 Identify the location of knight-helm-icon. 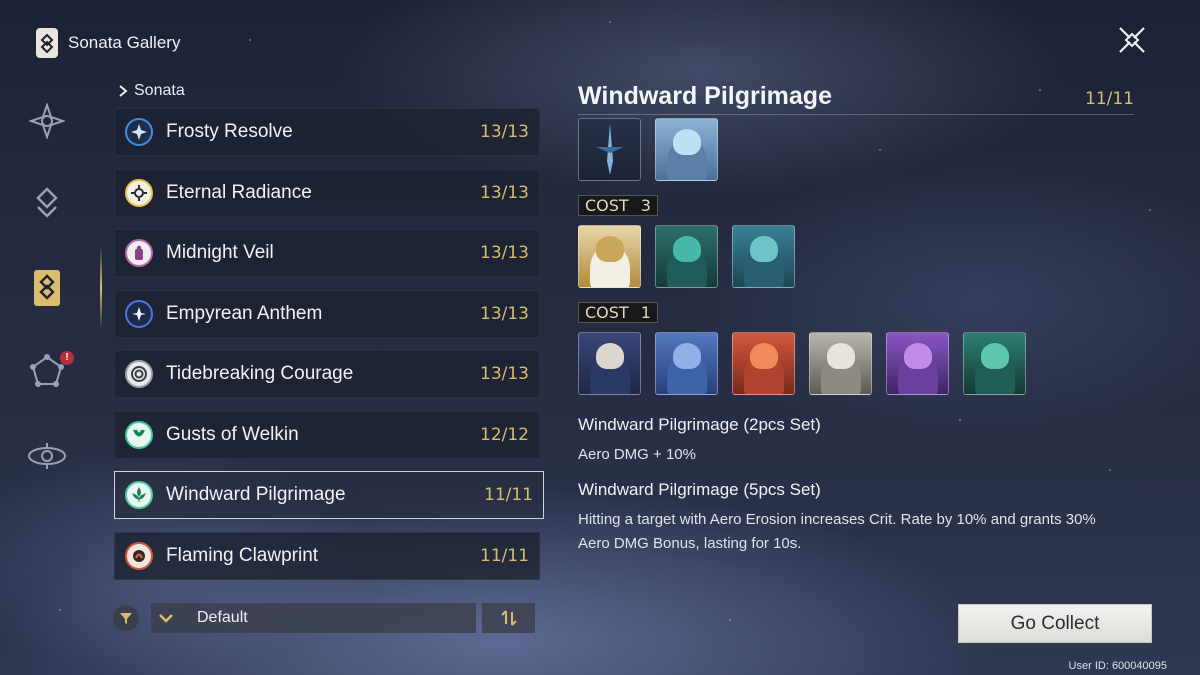
(609, 249).